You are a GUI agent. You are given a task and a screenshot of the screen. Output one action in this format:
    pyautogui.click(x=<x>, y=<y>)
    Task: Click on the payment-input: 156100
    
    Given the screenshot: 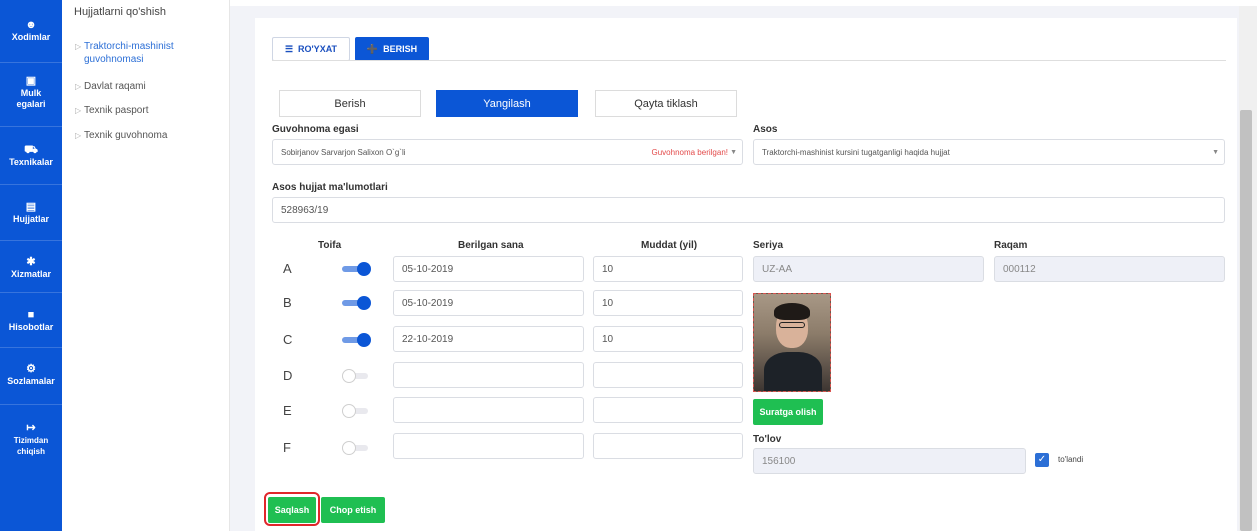 What is the action you would take?
    pyautogui.click(x=889, y=461)
    